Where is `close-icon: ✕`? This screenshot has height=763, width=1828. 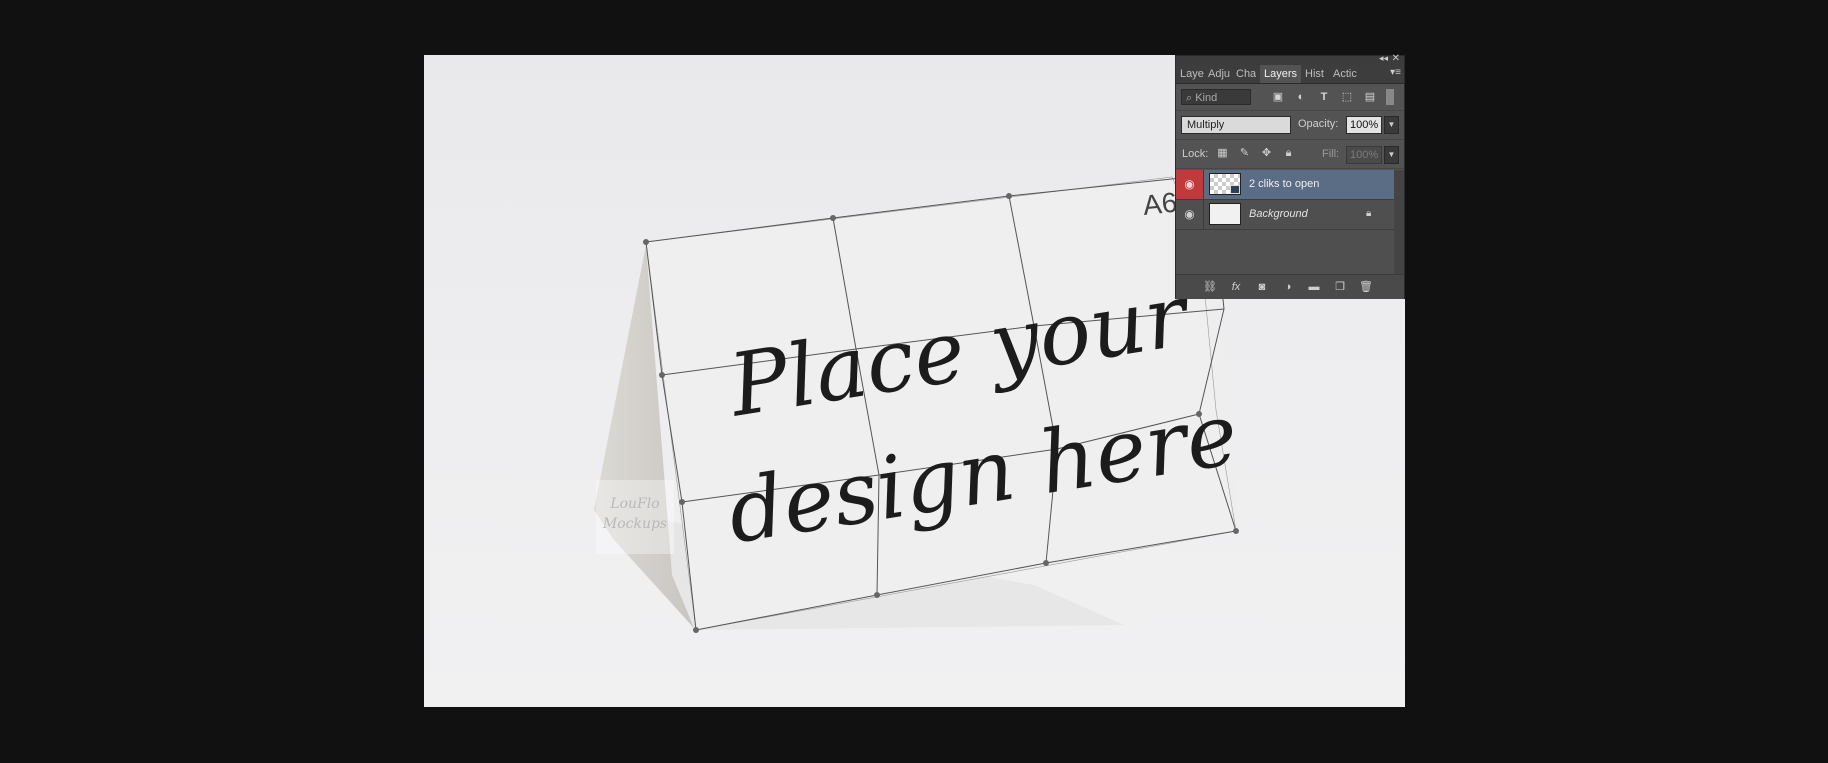 close-icon: ✕ is located at coordinates (1396, 58).